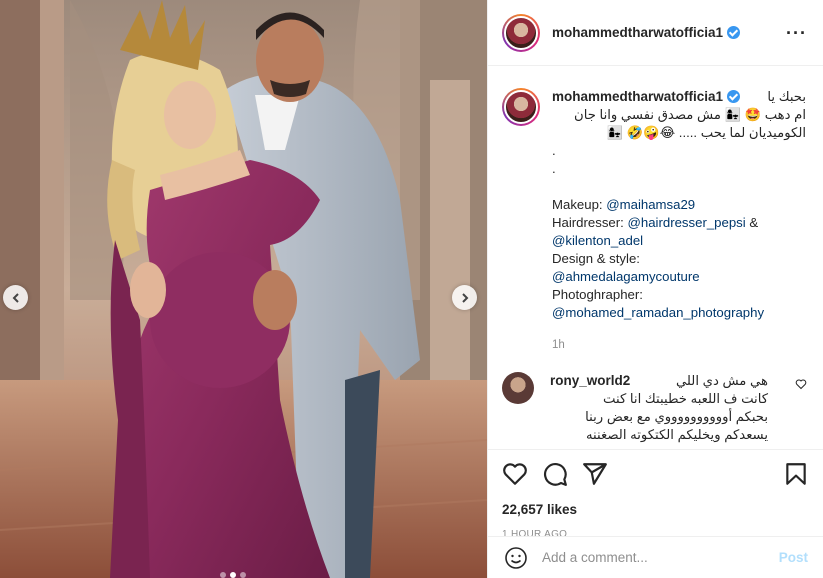  I want to click on caption-avatar, so click(521, 107).